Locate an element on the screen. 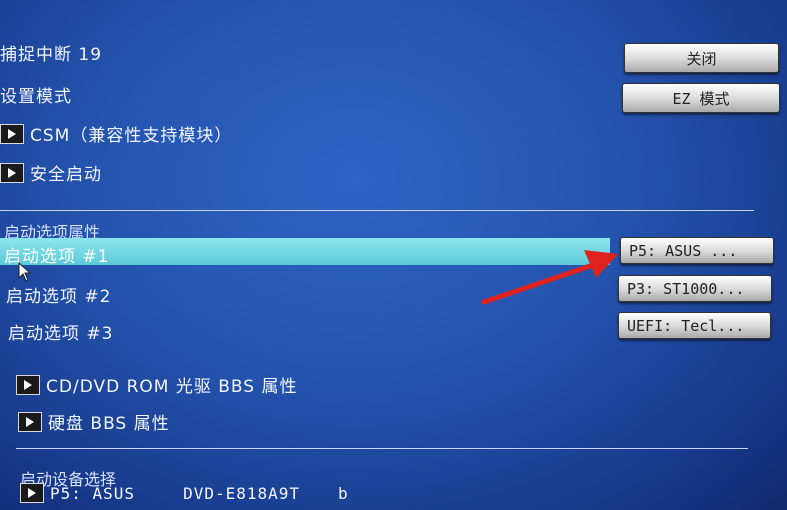 The height and width of the screenshot is (510, 787). secure-boot-submenu: 安全启动 is located at coordinates (51, 172).